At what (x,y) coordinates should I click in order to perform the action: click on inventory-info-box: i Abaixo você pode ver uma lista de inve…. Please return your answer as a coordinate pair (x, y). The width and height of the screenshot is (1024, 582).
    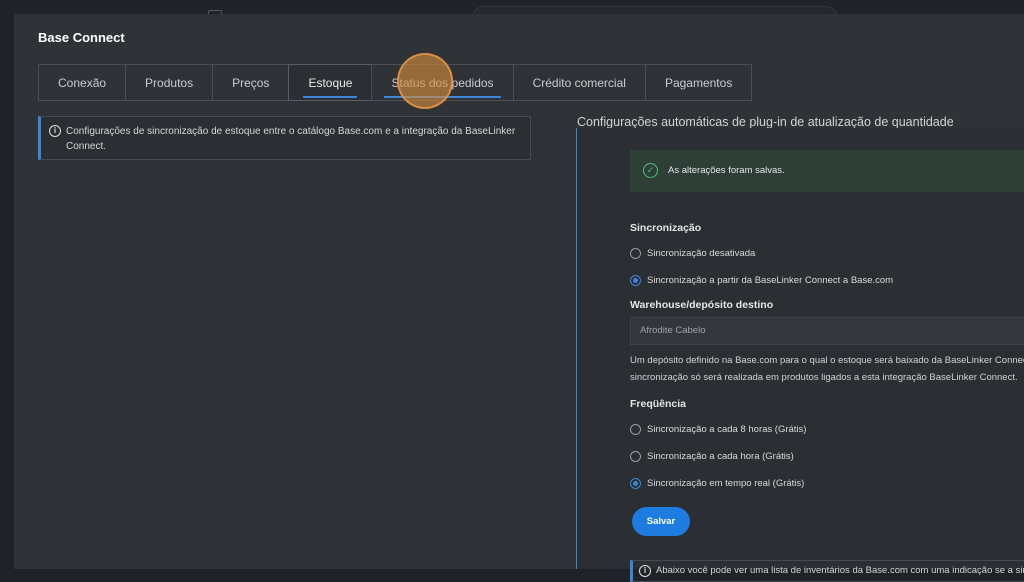
    Looking at the image, I should click on (827, 571).